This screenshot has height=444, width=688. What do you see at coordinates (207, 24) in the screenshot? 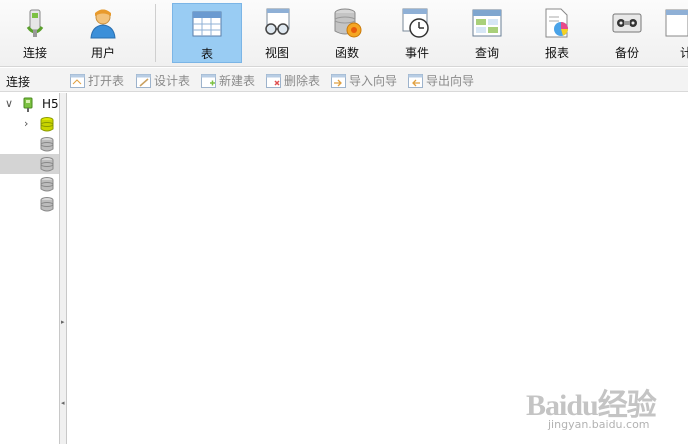
I see `table-icon` at bounding box center [207, 24].